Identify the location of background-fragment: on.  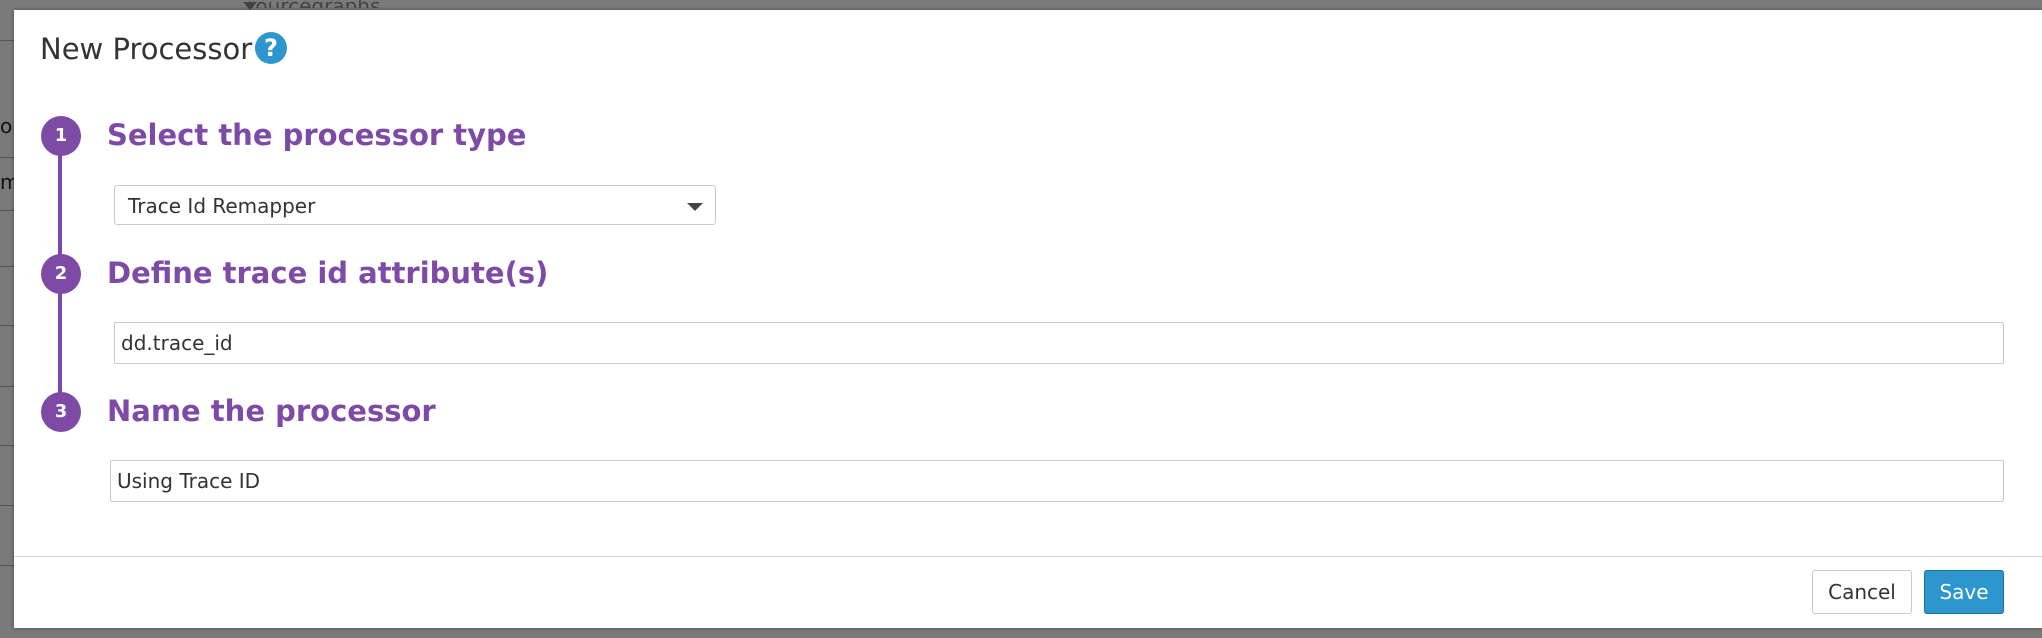
(7, 126).